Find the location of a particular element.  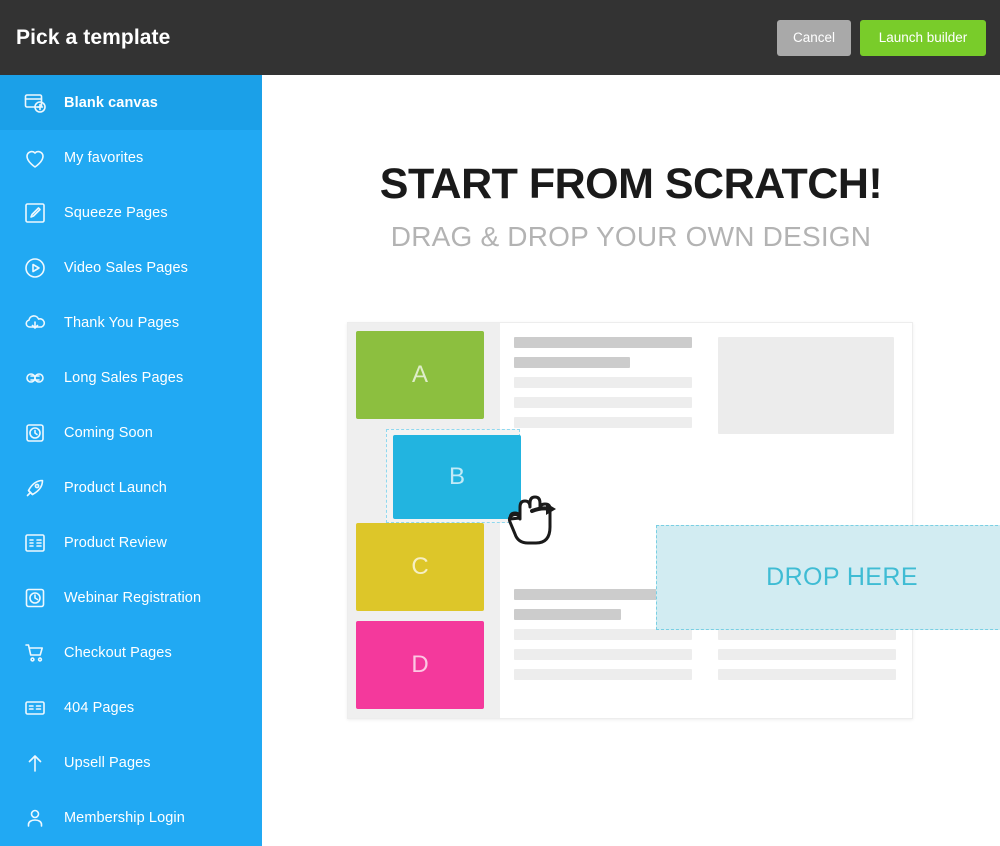

shopping-cart-icon is located at coordinates (35, 653).